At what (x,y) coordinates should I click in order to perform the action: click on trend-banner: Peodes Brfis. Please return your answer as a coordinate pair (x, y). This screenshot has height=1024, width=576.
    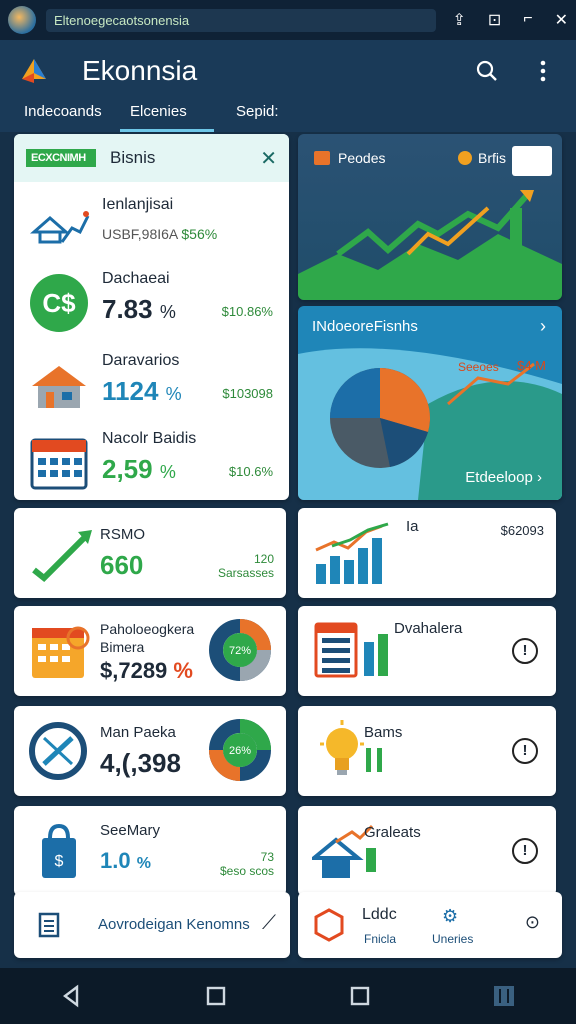
    Looking at the image, I should click on (430, 217).